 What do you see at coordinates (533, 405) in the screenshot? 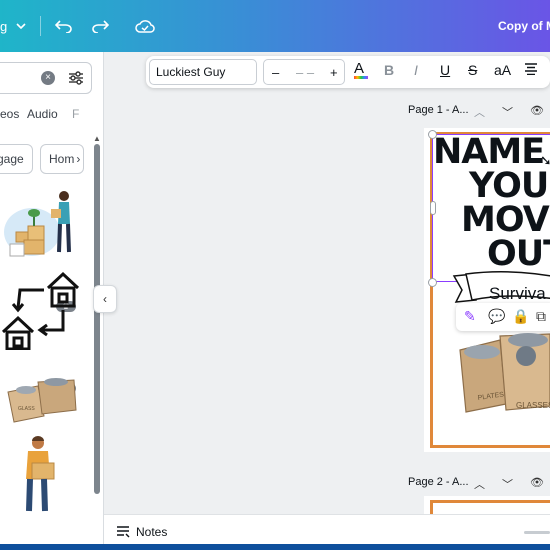
I see `svg-text: GLASSES` at bounding box center [533, 405].